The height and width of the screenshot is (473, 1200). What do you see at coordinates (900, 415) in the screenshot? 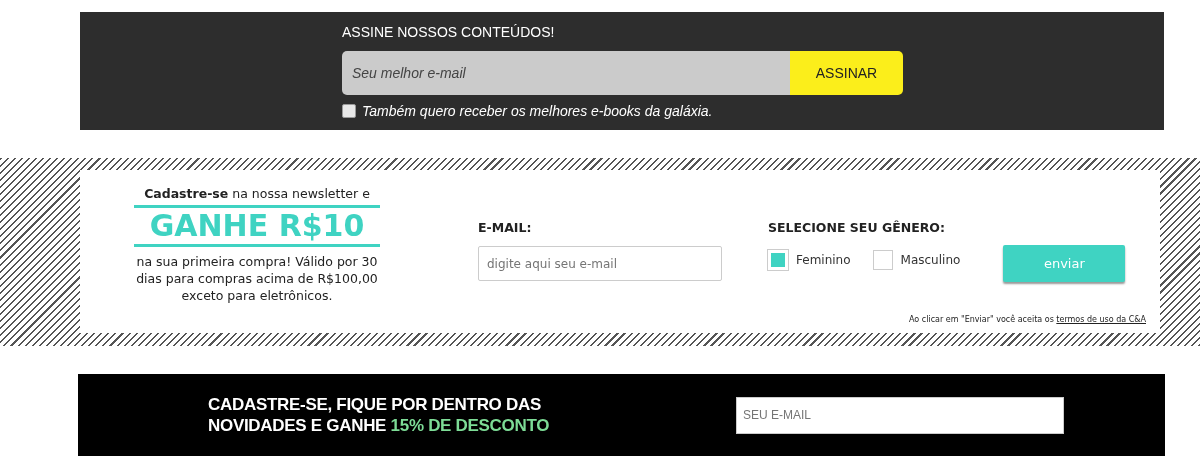
I see `email-field: SEU E-MAIL` at bounding box center [900, 415].